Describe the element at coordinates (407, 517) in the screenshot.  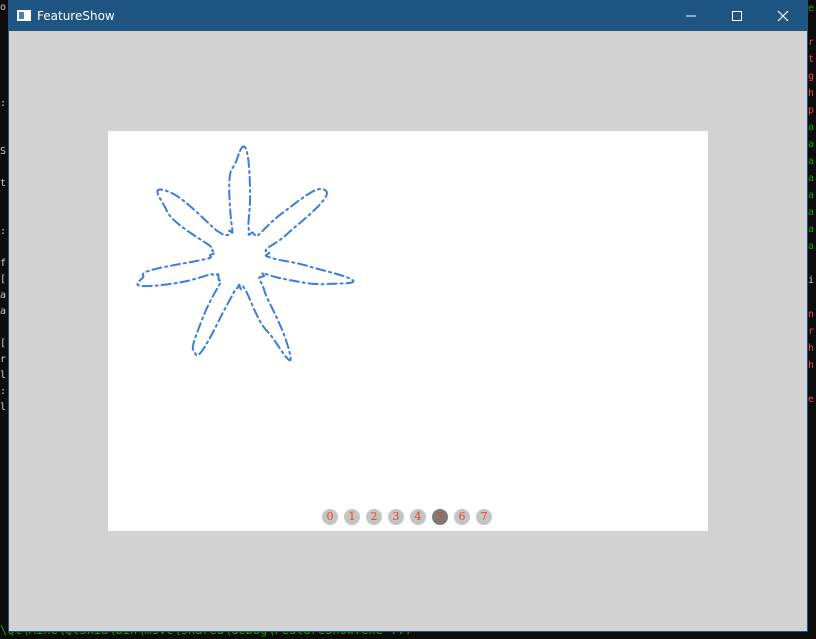
I see `page-indicator: 01234567` at that location.